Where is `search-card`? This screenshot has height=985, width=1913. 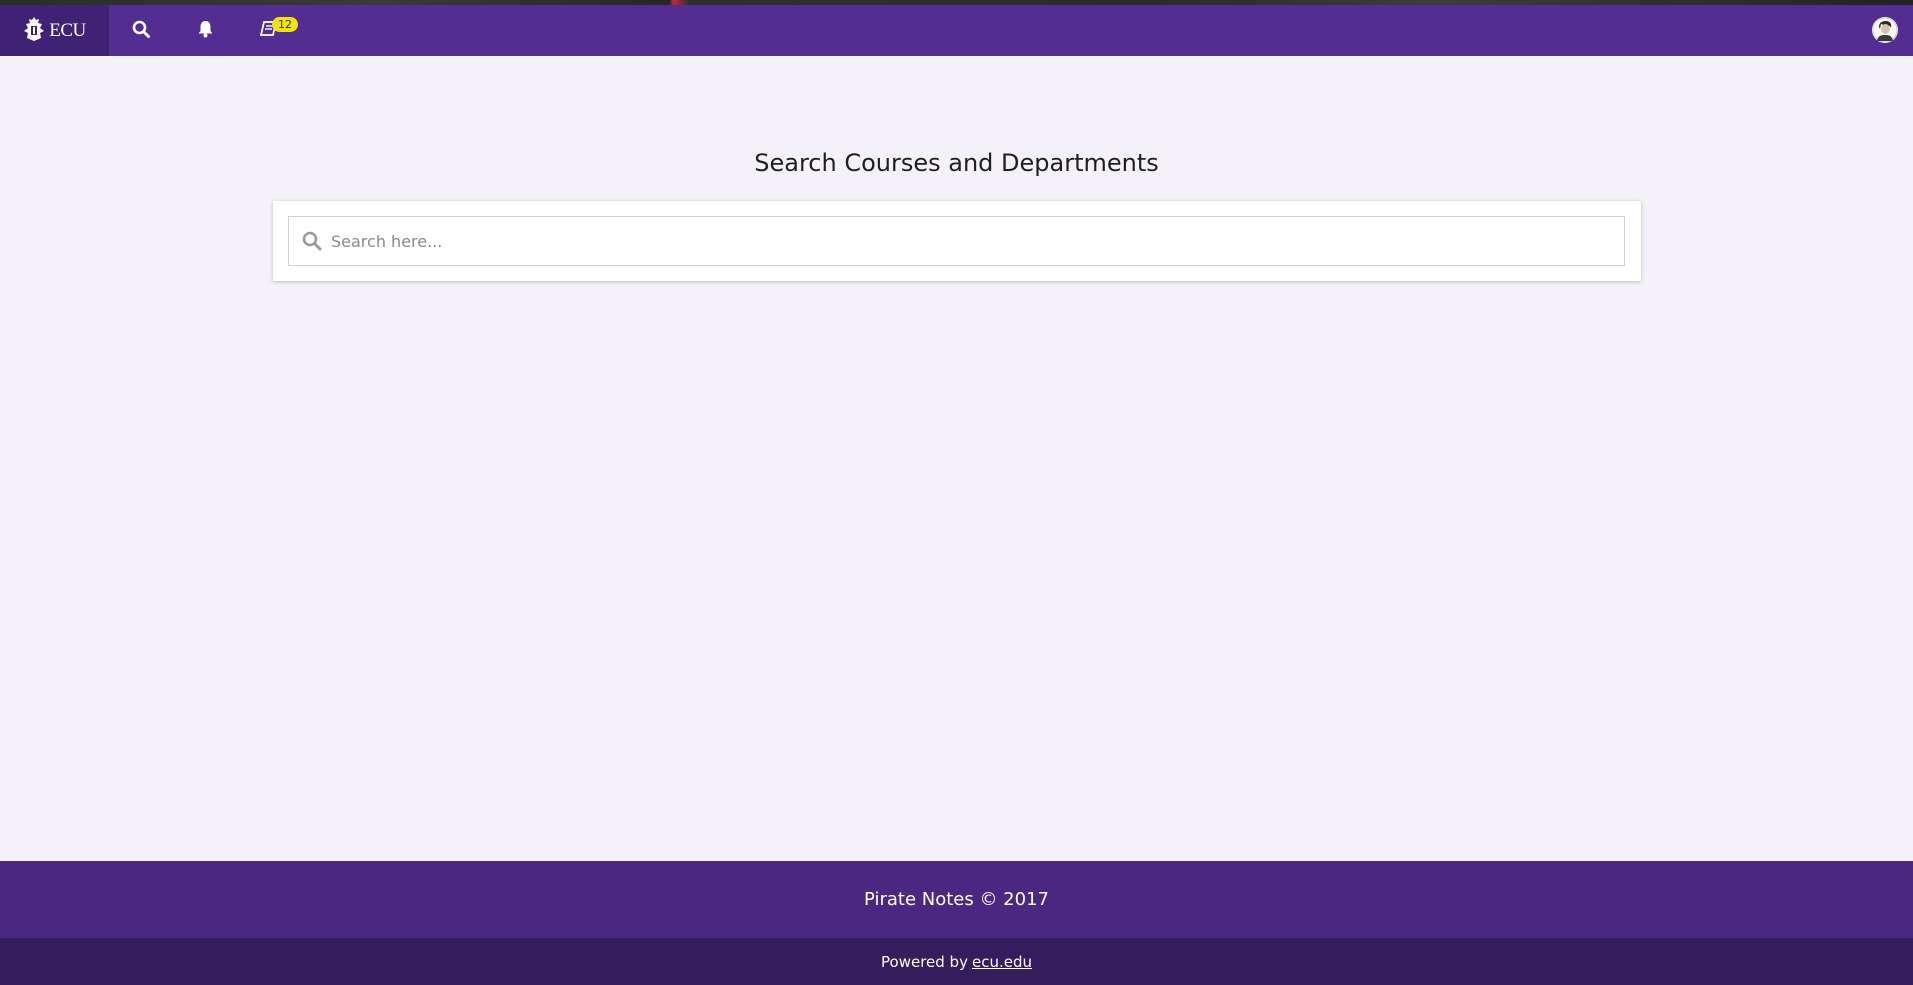 search-card is located at coordinates (957, 241).